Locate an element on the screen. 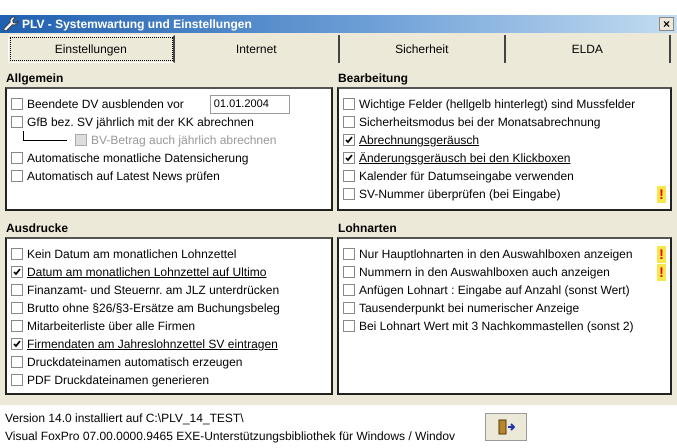  group-title: Ausdrucke is located at coordinates (37, 228).